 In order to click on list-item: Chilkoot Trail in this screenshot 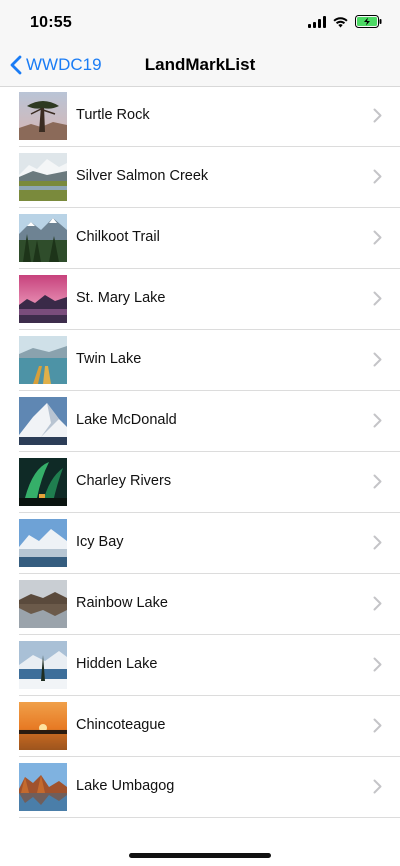, I will do `click(209, 238)`.